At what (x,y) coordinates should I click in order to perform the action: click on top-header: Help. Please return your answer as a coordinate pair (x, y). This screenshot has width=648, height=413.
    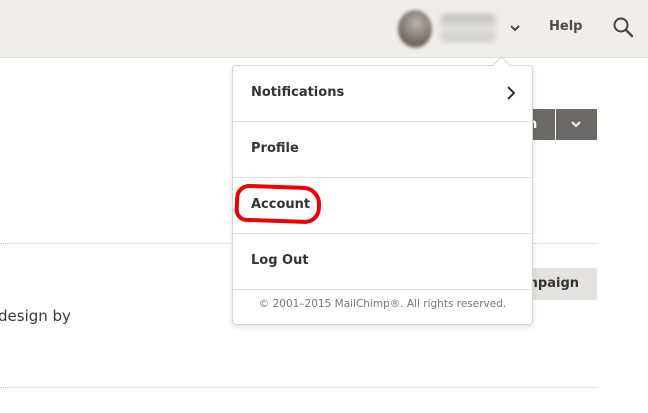
    Looking at the image, I should click on (324, 29).